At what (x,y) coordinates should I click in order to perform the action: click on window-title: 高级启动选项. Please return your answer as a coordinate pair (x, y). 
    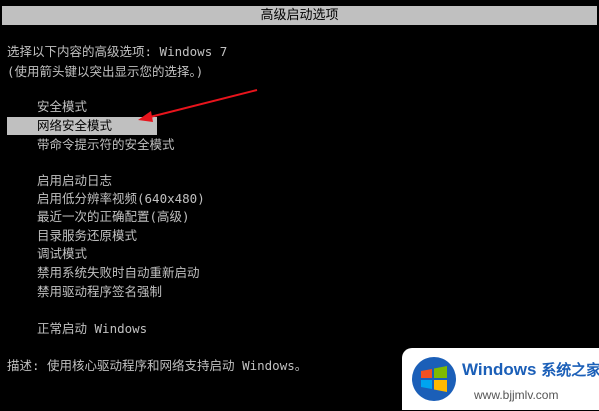
    Looking at the image, I should click on (299, 15).